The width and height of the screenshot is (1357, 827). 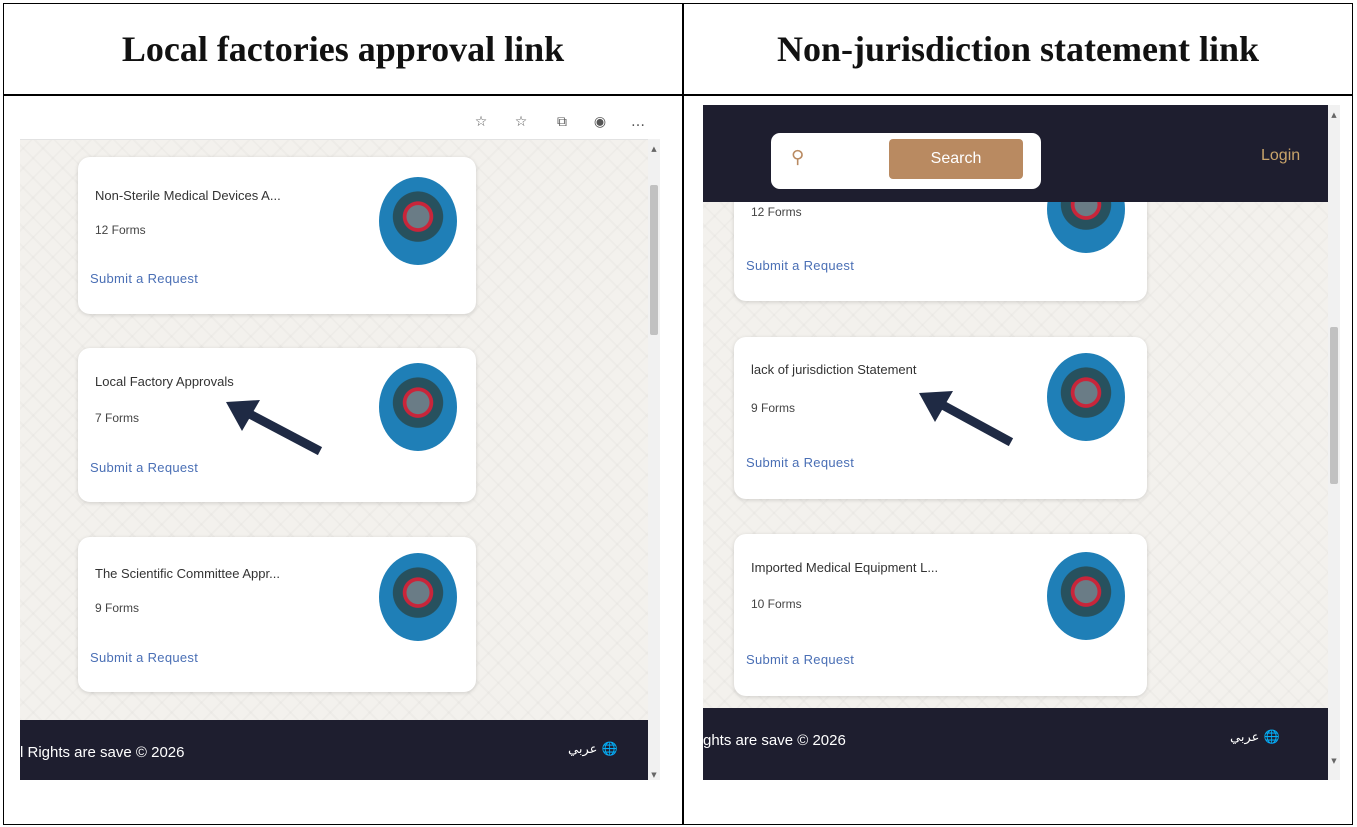 What do you see at coordinates (1017, 49) in the screenshot?
I see `header-right: Non-jurisdiction statement link` at bounding box center [1017, 49].